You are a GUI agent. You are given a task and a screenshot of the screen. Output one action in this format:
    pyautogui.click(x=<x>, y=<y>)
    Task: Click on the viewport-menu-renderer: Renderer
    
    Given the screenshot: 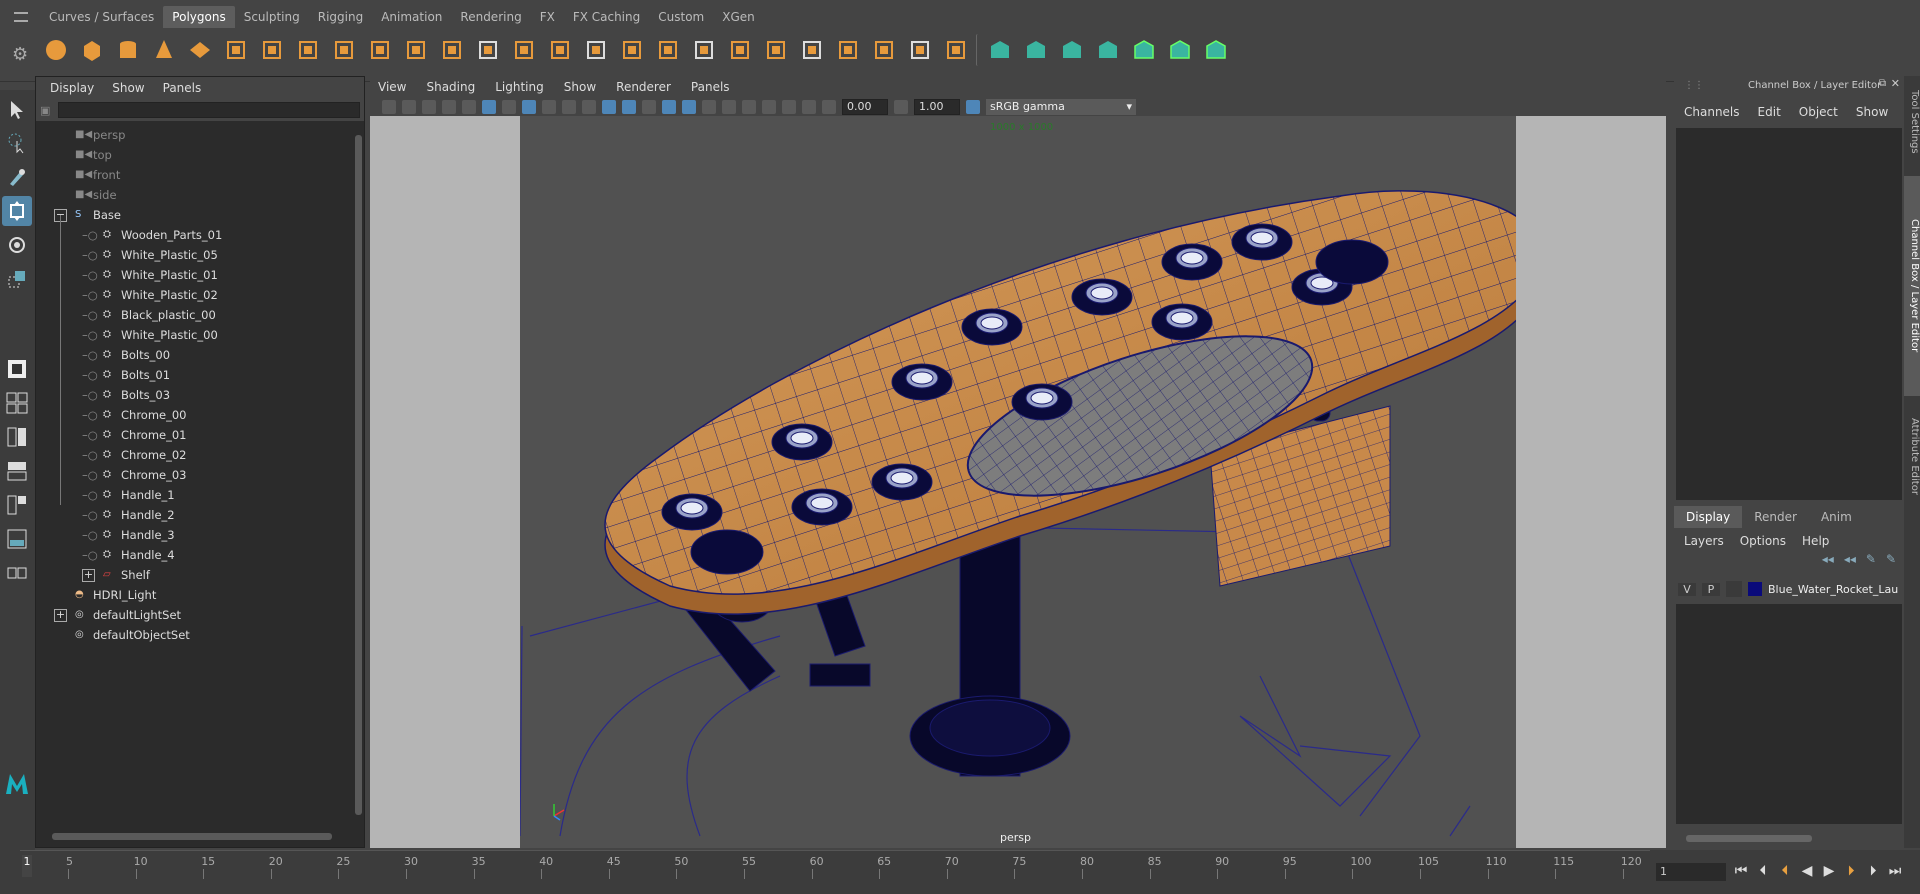 What is the action you would take?
    pyautogui.click(x=643, y=87)
    